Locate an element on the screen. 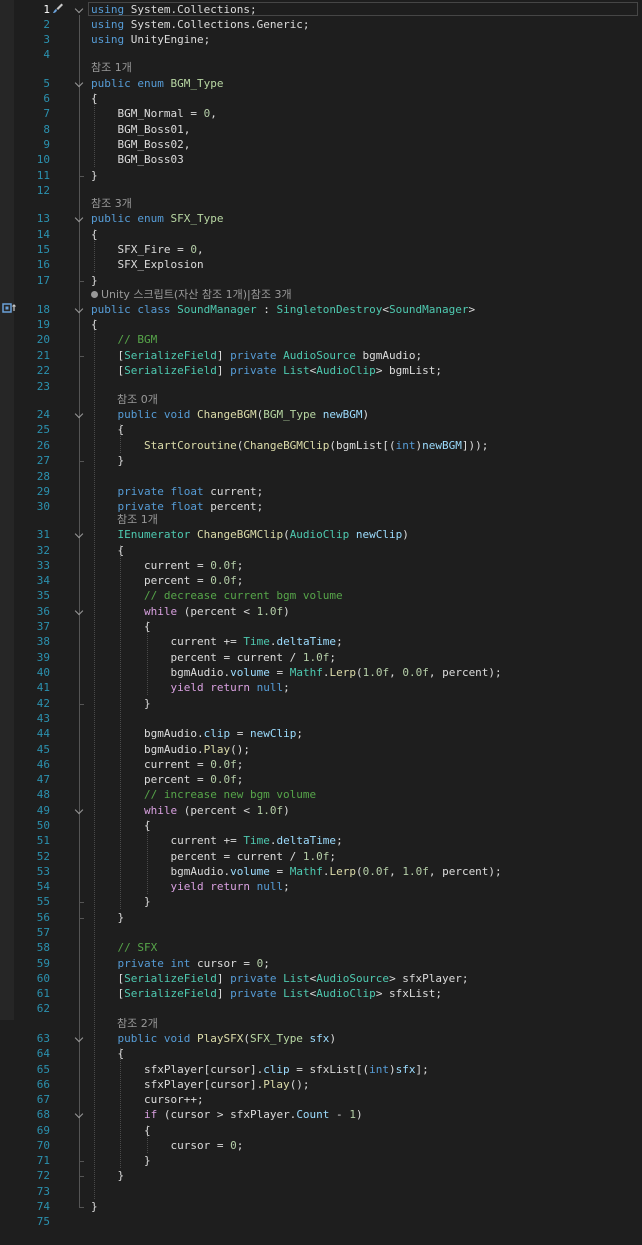 This screenshot has width=642, height=1245. line-number: 54 is located at coordinates (37, 887).